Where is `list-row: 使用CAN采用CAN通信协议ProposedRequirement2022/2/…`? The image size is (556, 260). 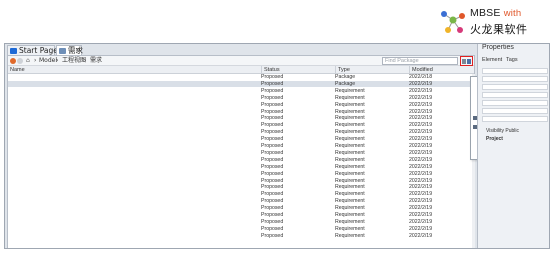 list-row: 使用CAN采用CAN通信协议ProposedRequirement2022/2/… is located at coordinates (241, 174).